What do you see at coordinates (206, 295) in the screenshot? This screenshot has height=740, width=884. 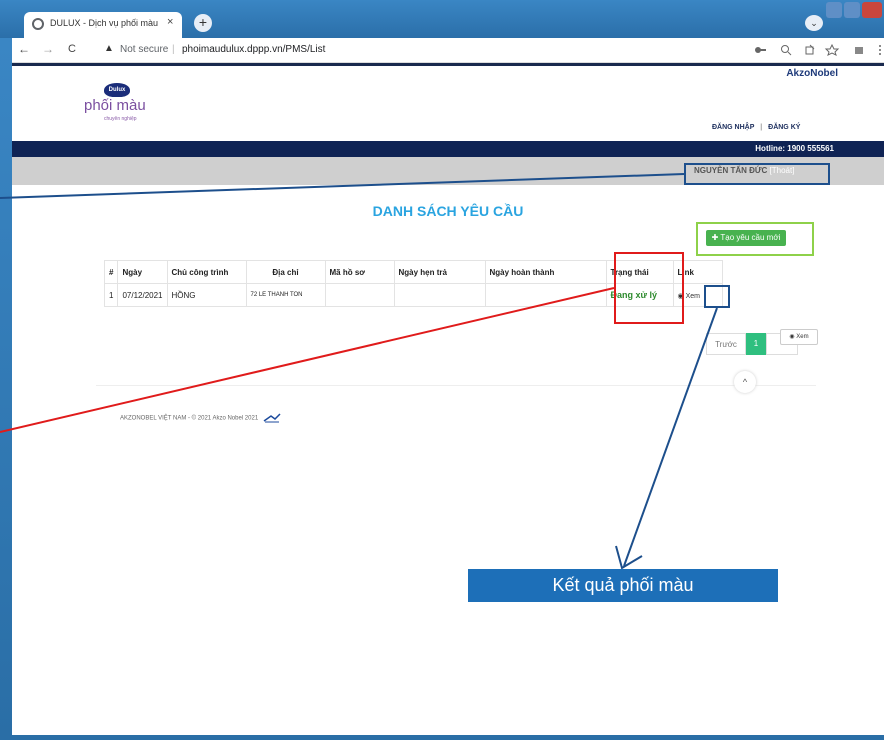 I see `cell-owner: HỒNG` at bounding box center [206, 295].